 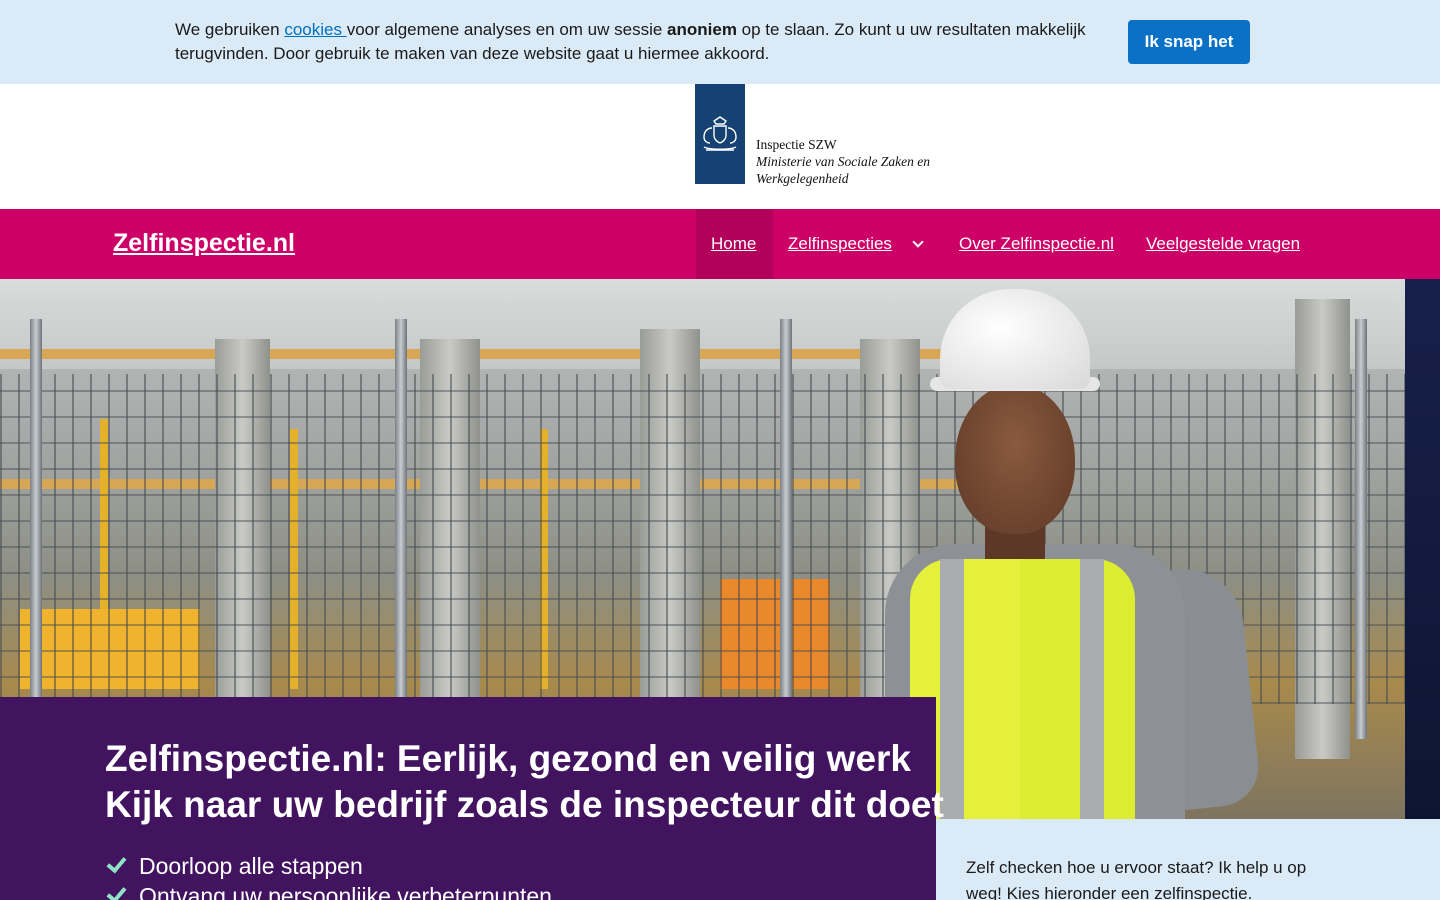 I want to click on logo-subtitle-line2: Werkgelegenheid, so click(x=802, y=178).